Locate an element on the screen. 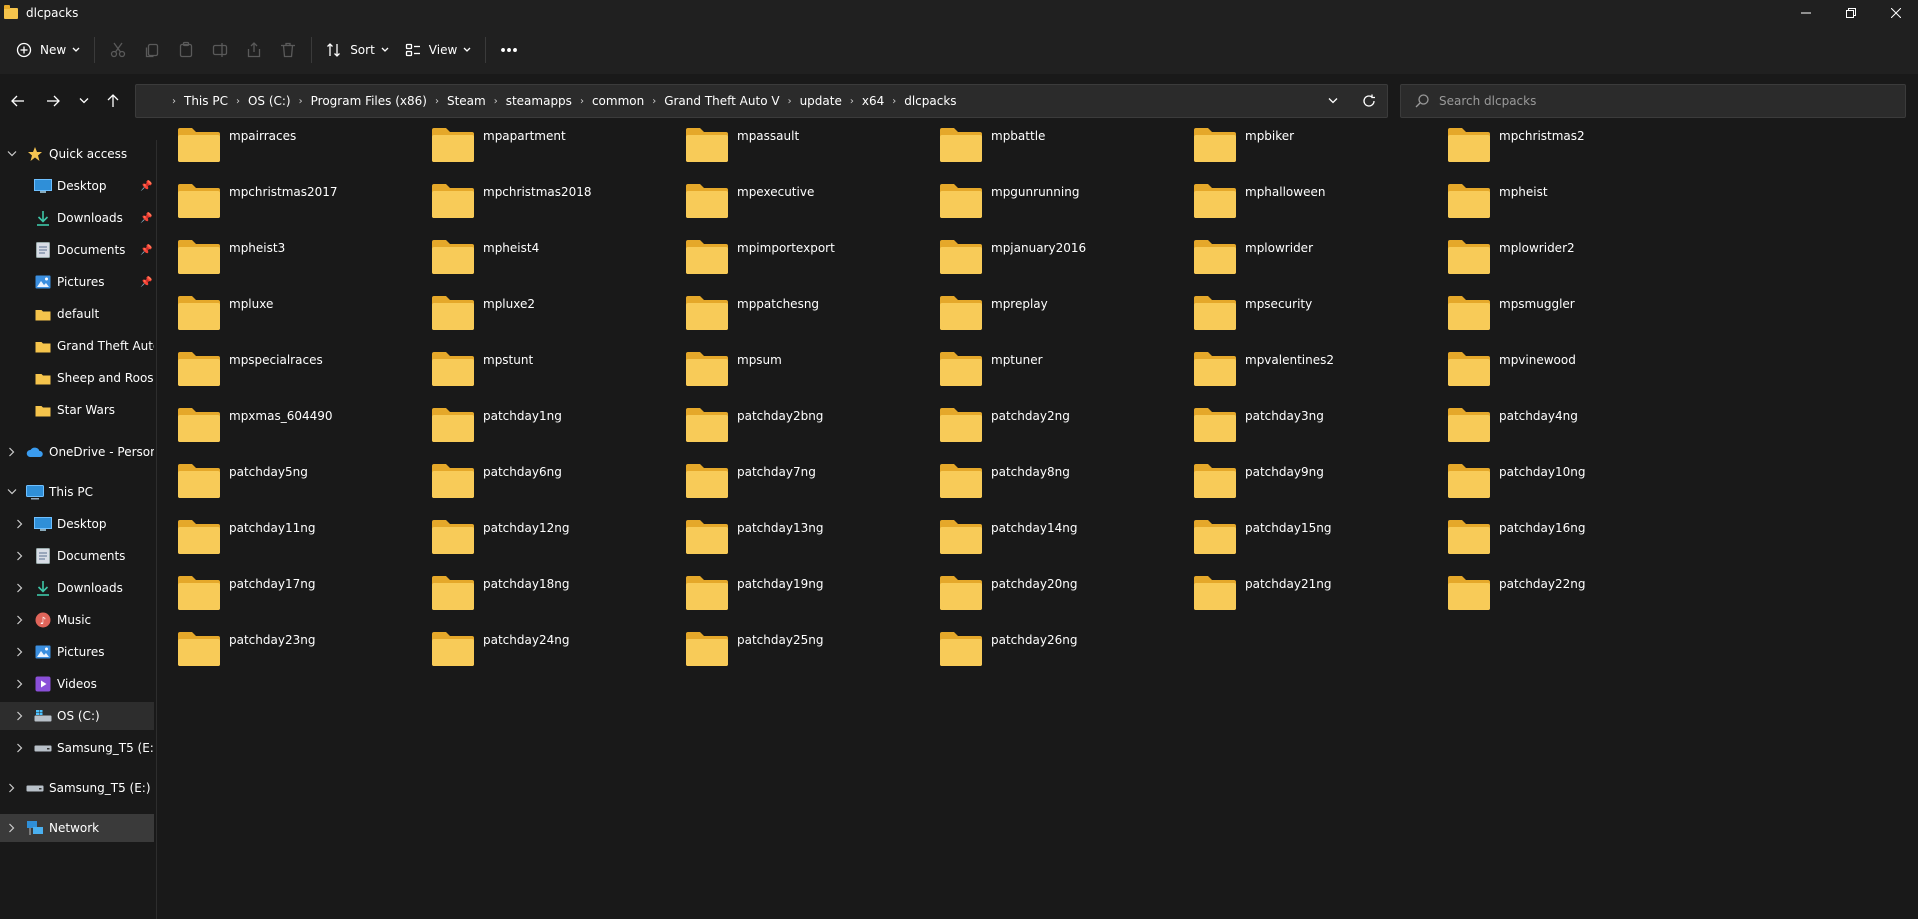  sidebar-item-default: default is located at coordinates (77, 314).